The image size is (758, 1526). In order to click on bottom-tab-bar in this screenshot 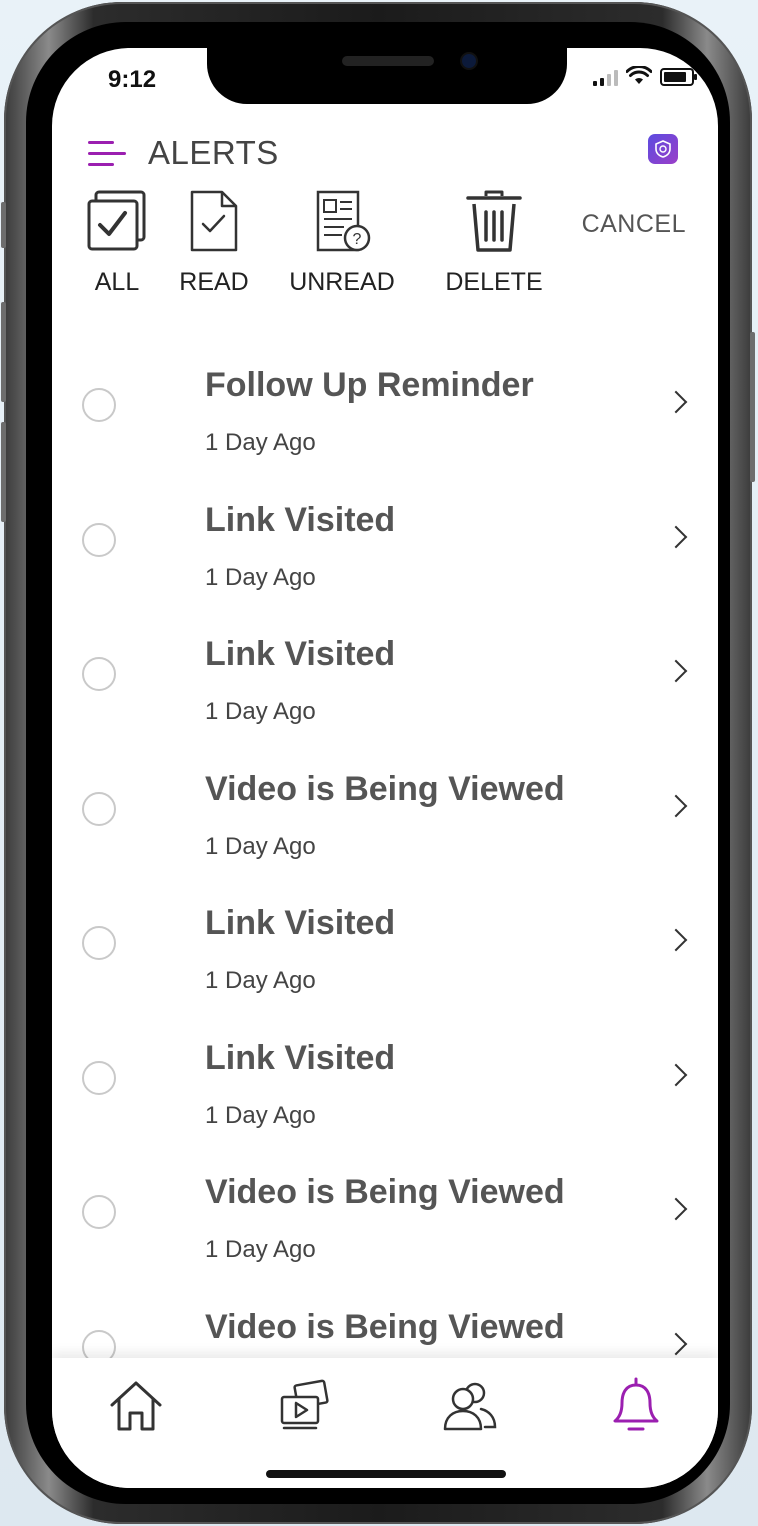, I will do `click(385, 1423)`.